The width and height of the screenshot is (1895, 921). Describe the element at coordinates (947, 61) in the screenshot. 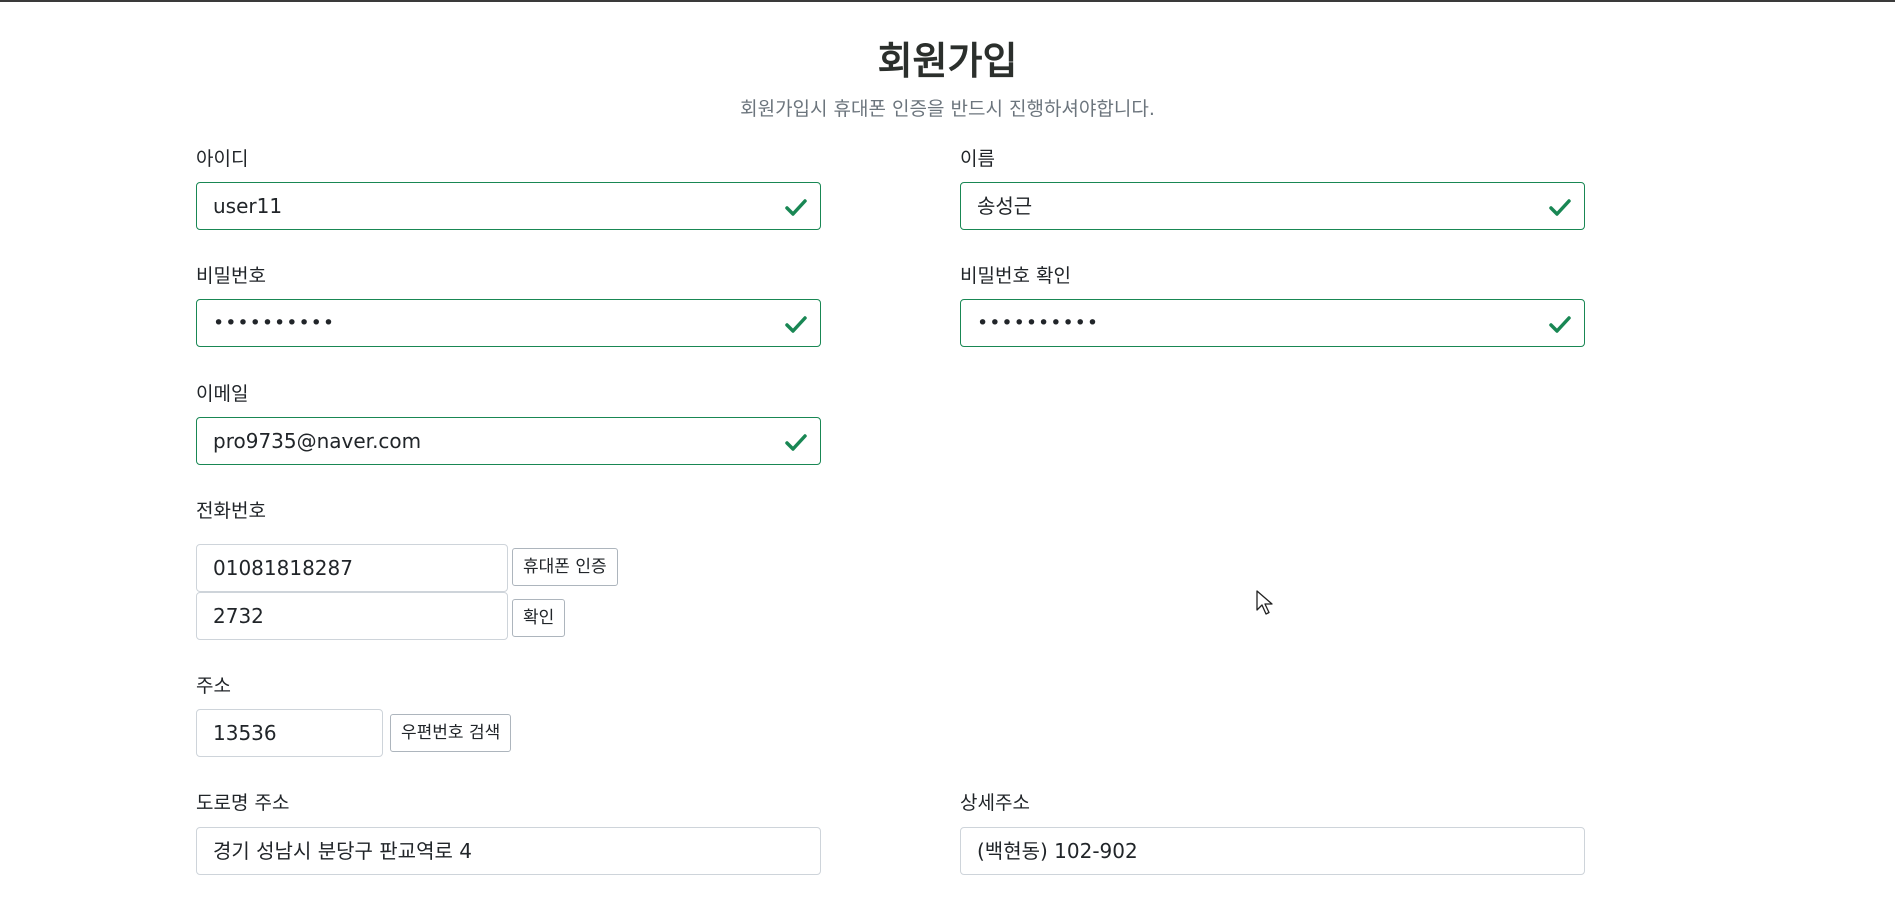

I see `page-title: 회원가입` at that location.